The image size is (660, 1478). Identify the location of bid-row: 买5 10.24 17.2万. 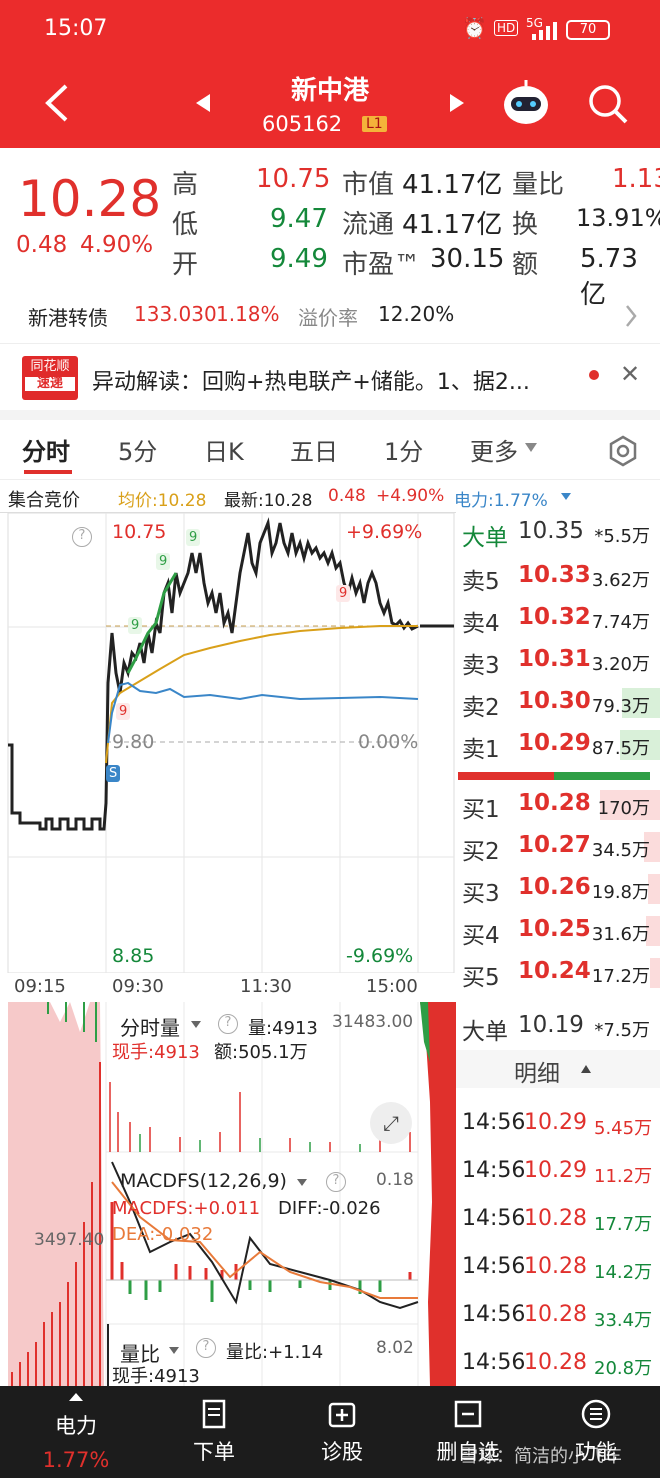
(558, 973).